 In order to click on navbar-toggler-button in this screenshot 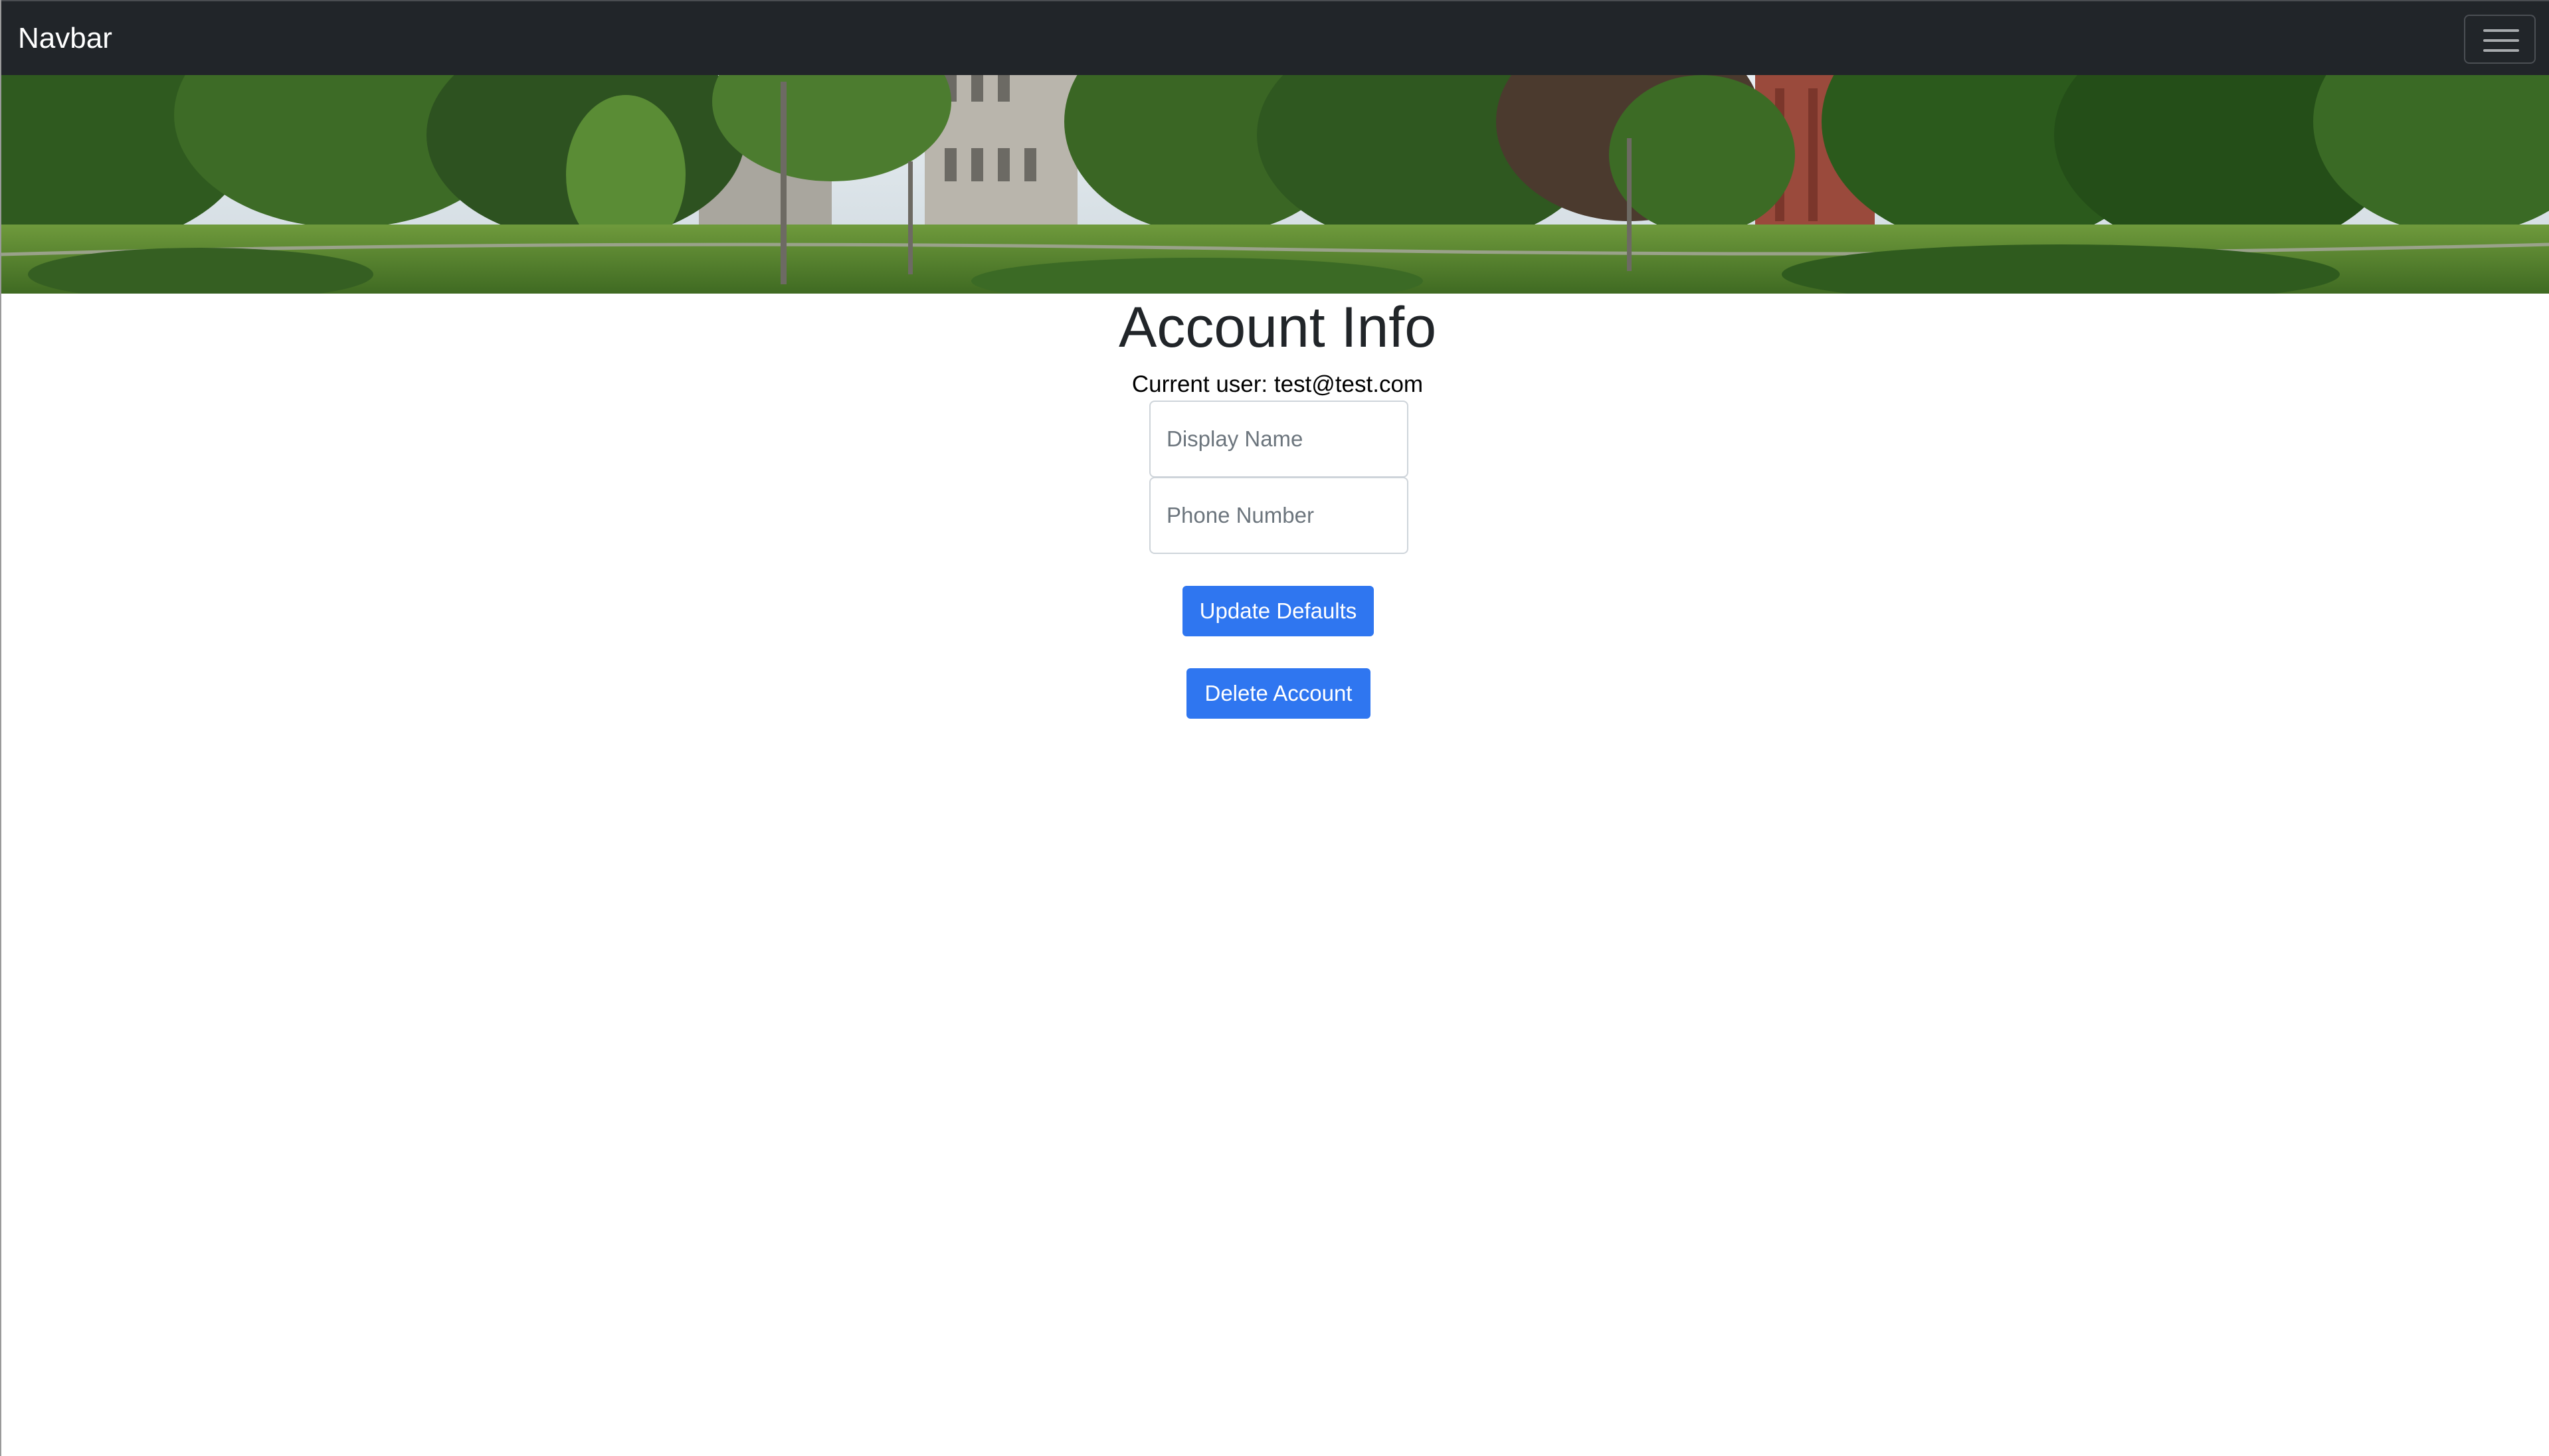, I will do `click(2500, 39)`.